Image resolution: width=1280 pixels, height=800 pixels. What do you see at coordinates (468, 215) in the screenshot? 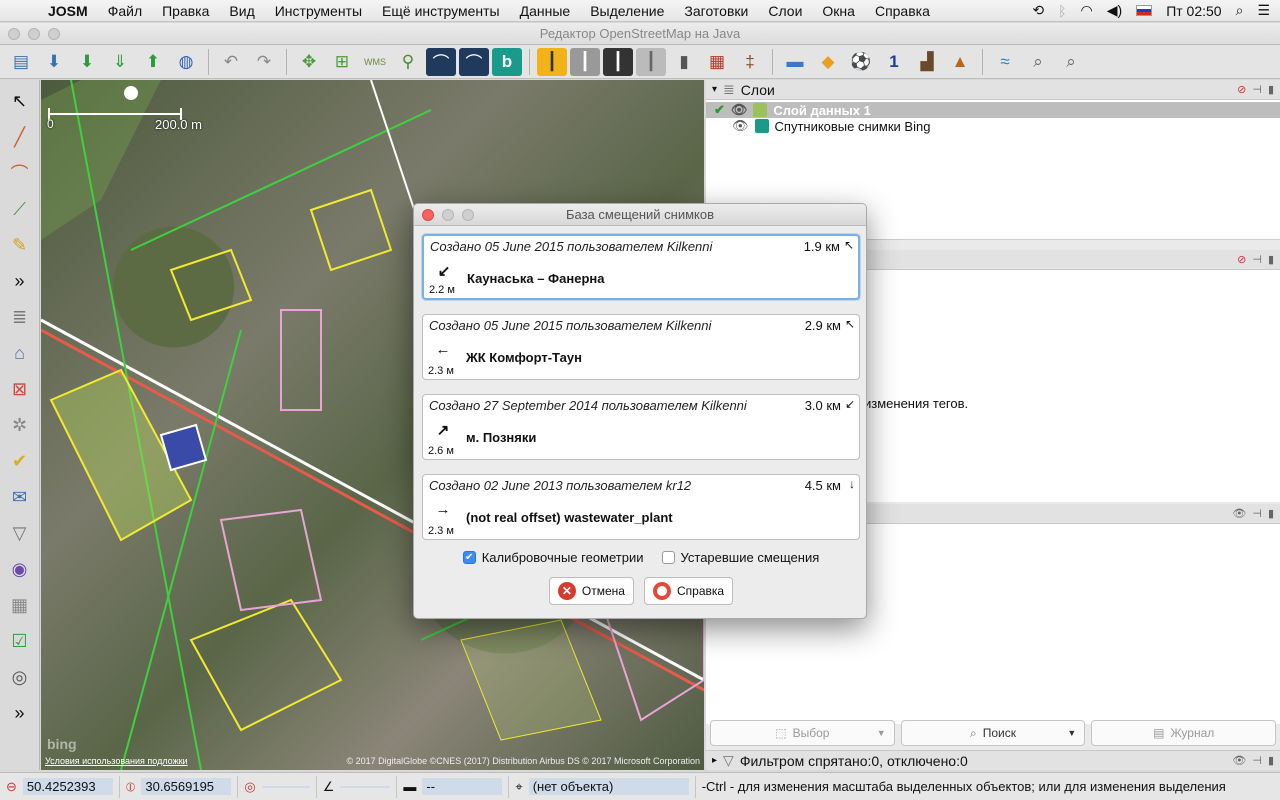
I see `dialog-zoom-button` at bounding box center [468, 215].